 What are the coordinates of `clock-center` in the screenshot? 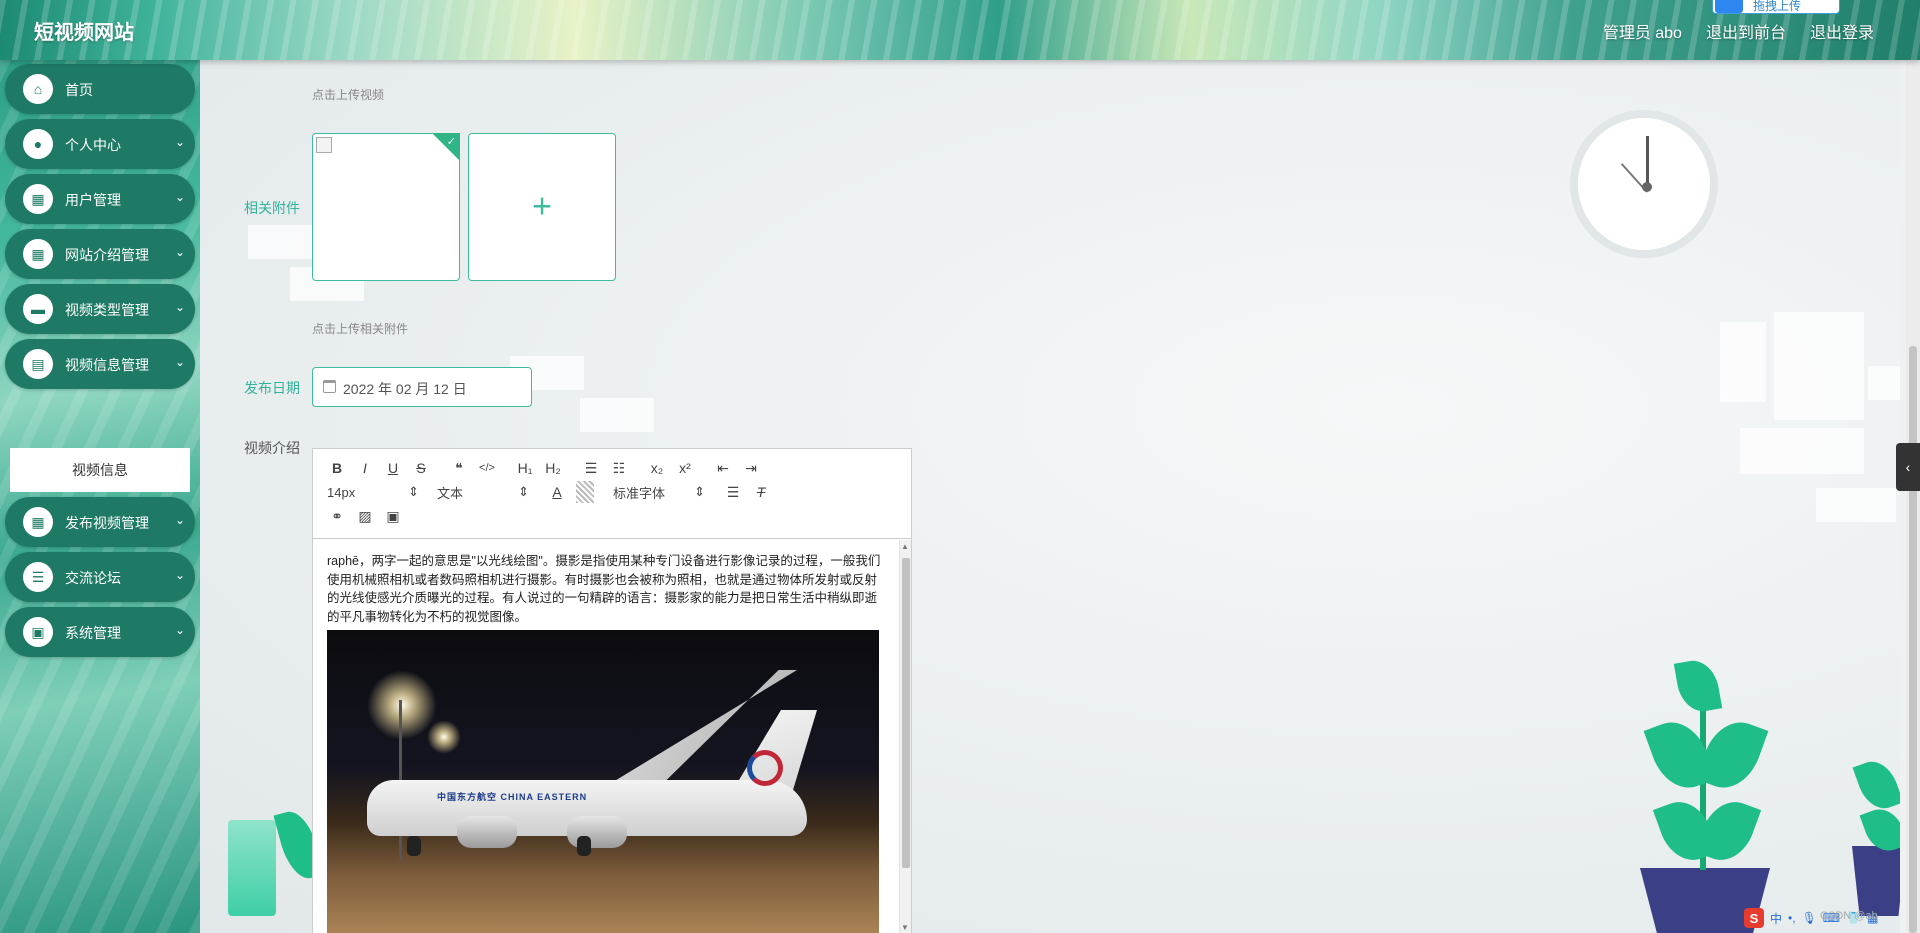 It's located at (1647, 187).